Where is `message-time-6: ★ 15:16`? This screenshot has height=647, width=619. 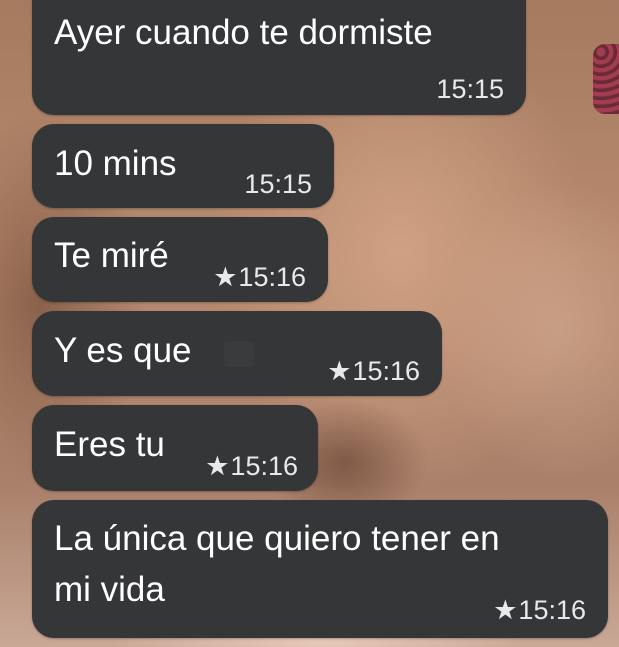 message-time-6: ★ 15:16 is located at coordinates (539, 610).